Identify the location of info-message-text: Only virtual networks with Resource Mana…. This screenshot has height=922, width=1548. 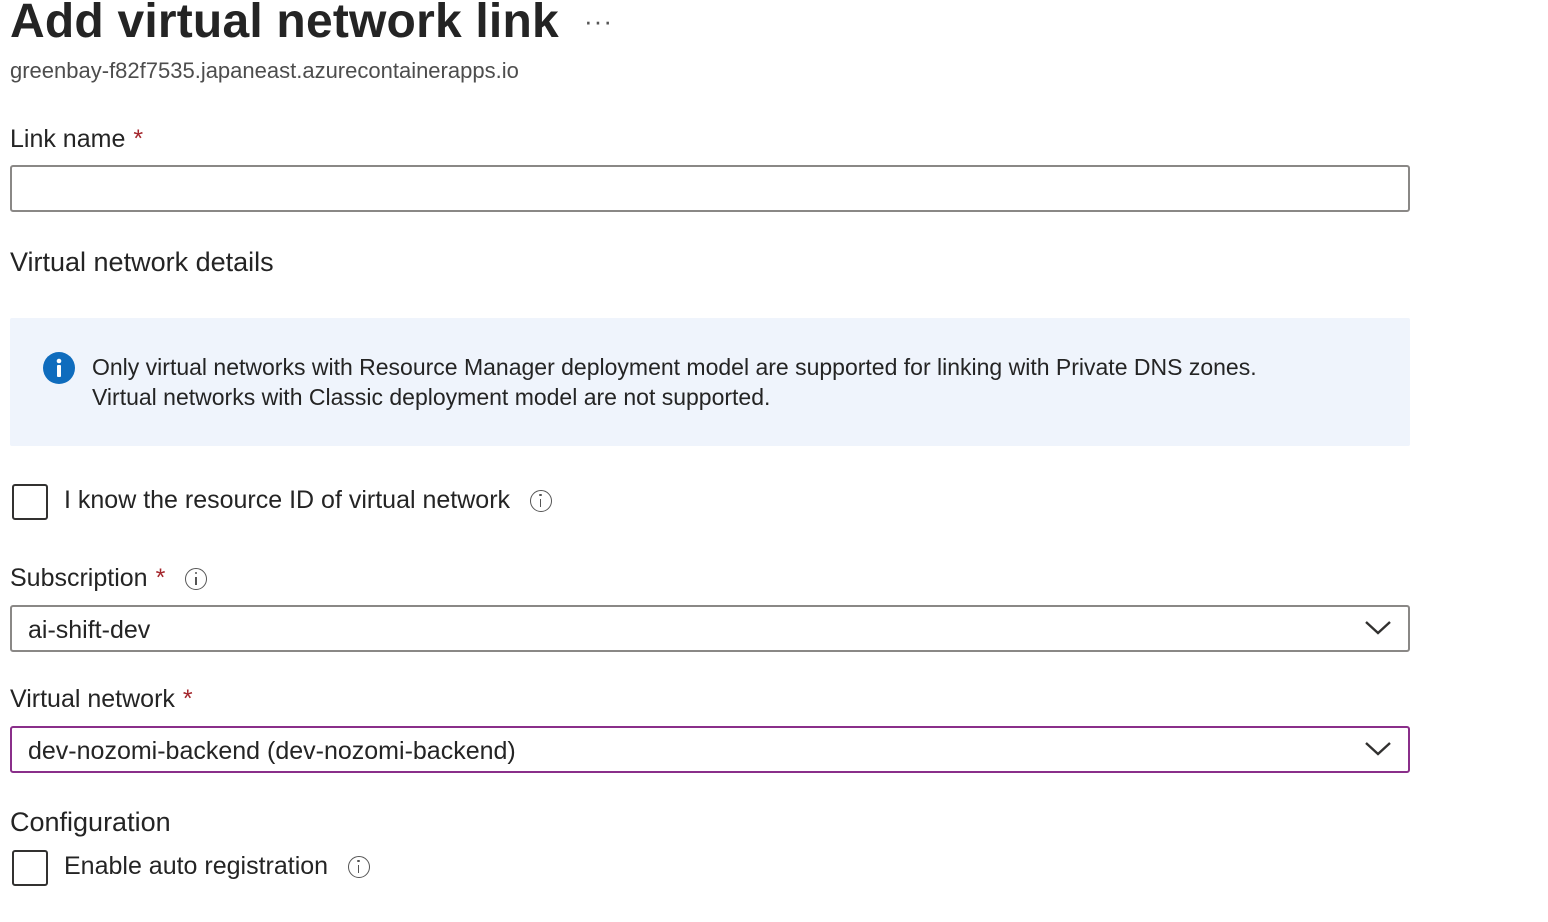
(674, 382).